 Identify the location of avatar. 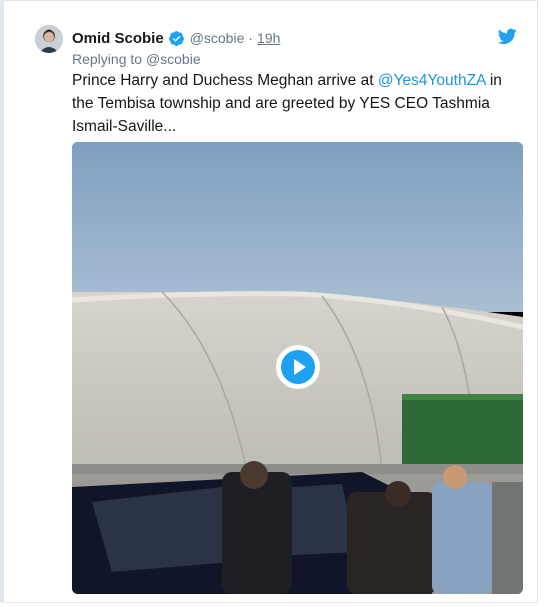
(49, 39).